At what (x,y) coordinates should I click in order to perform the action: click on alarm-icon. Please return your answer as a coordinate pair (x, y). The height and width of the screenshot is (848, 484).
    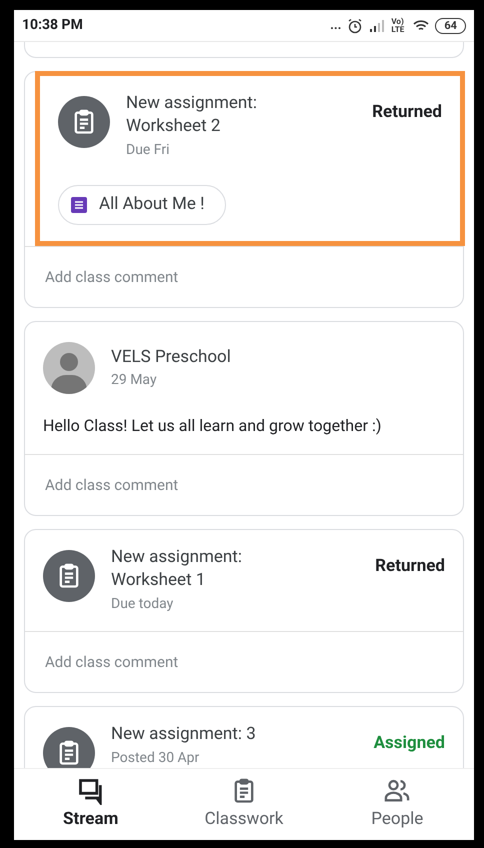
    Looking at the image, I should click on (355, 26).